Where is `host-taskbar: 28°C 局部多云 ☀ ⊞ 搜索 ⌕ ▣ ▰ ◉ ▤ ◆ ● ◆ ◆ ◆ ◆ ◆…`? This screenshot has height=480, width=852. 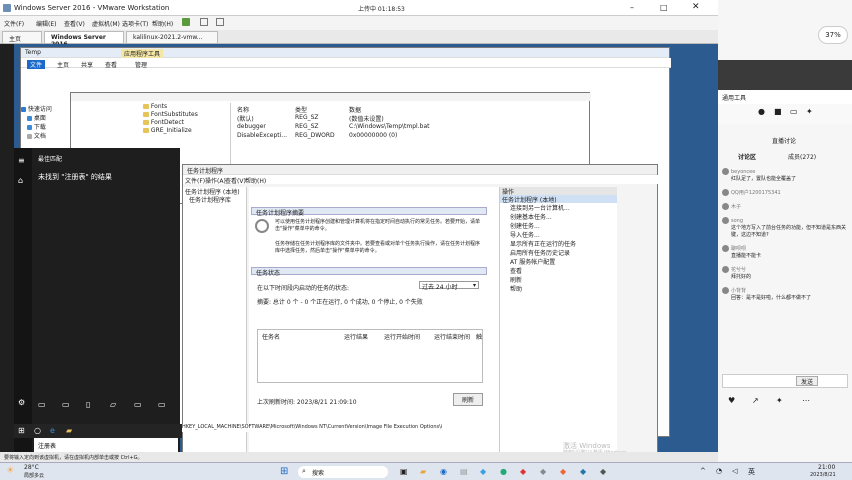 host-taskbar: 28°C 局部多云 ☀ ⊞ 搜索 ⌕ ▣ ▰ ◉ ▤ ◆ ● ◆ ◆ ◆ ◆ ◆… is located at coordinates (426, 471).